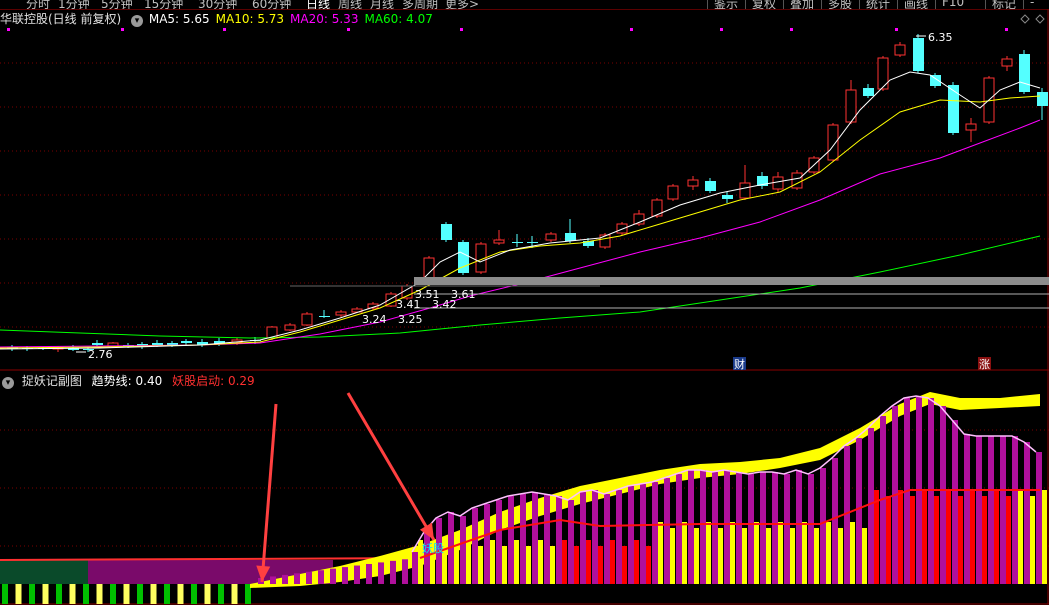 The image size is (1049, 605). I want to click on price-label-e: 3.24, so click(374, 319).